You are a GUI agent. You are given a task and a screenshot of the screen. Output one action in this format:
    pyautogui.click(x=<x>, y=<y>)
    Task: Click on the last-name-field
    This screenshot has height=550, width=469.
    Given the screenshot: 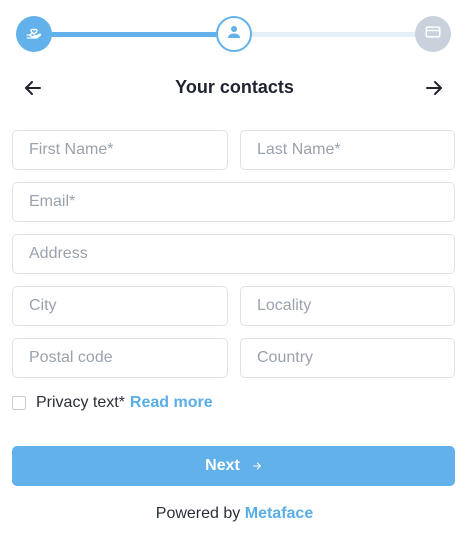 What is the action you would take?
    pyautogui.click(x=347, y=150)
    